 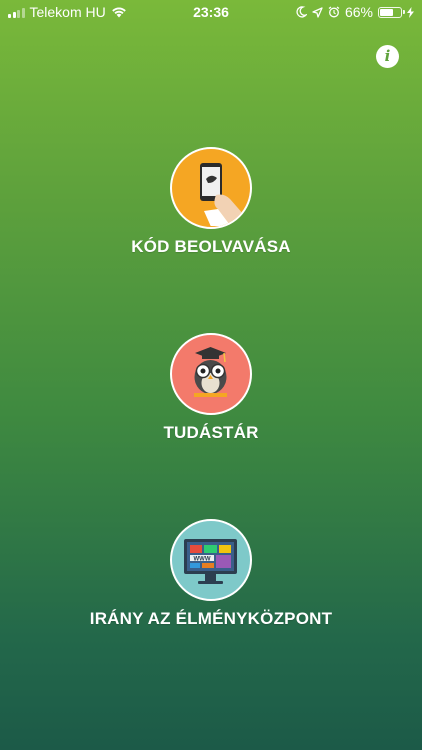 What do you see at coordinates (358, 12) in the screenshot?
I see `battery-percent: 66%` at bounding box center [358, 12].